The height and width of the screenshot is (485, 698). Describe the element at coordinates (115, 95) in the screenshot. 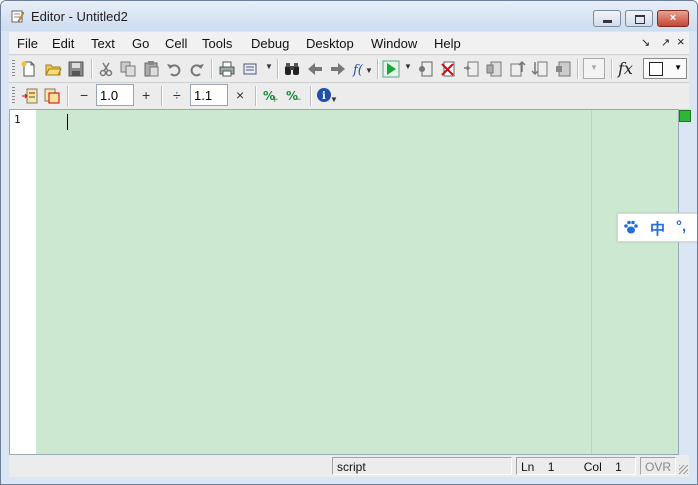

I see `increment-value-field: 1.0` at that location.